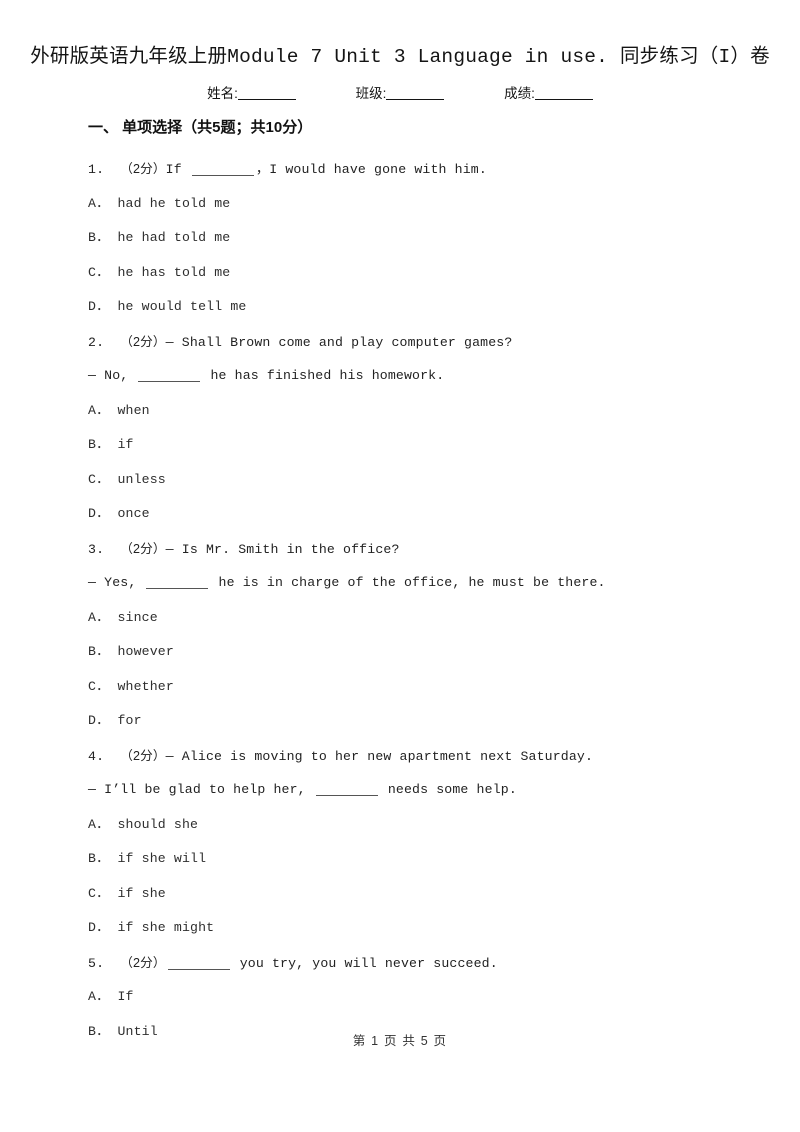 Image resolution: width=800 pixels, height=1132 pixels. I want to click on question-stem-continued: — No, he has finished his homework., so click(428, 376).